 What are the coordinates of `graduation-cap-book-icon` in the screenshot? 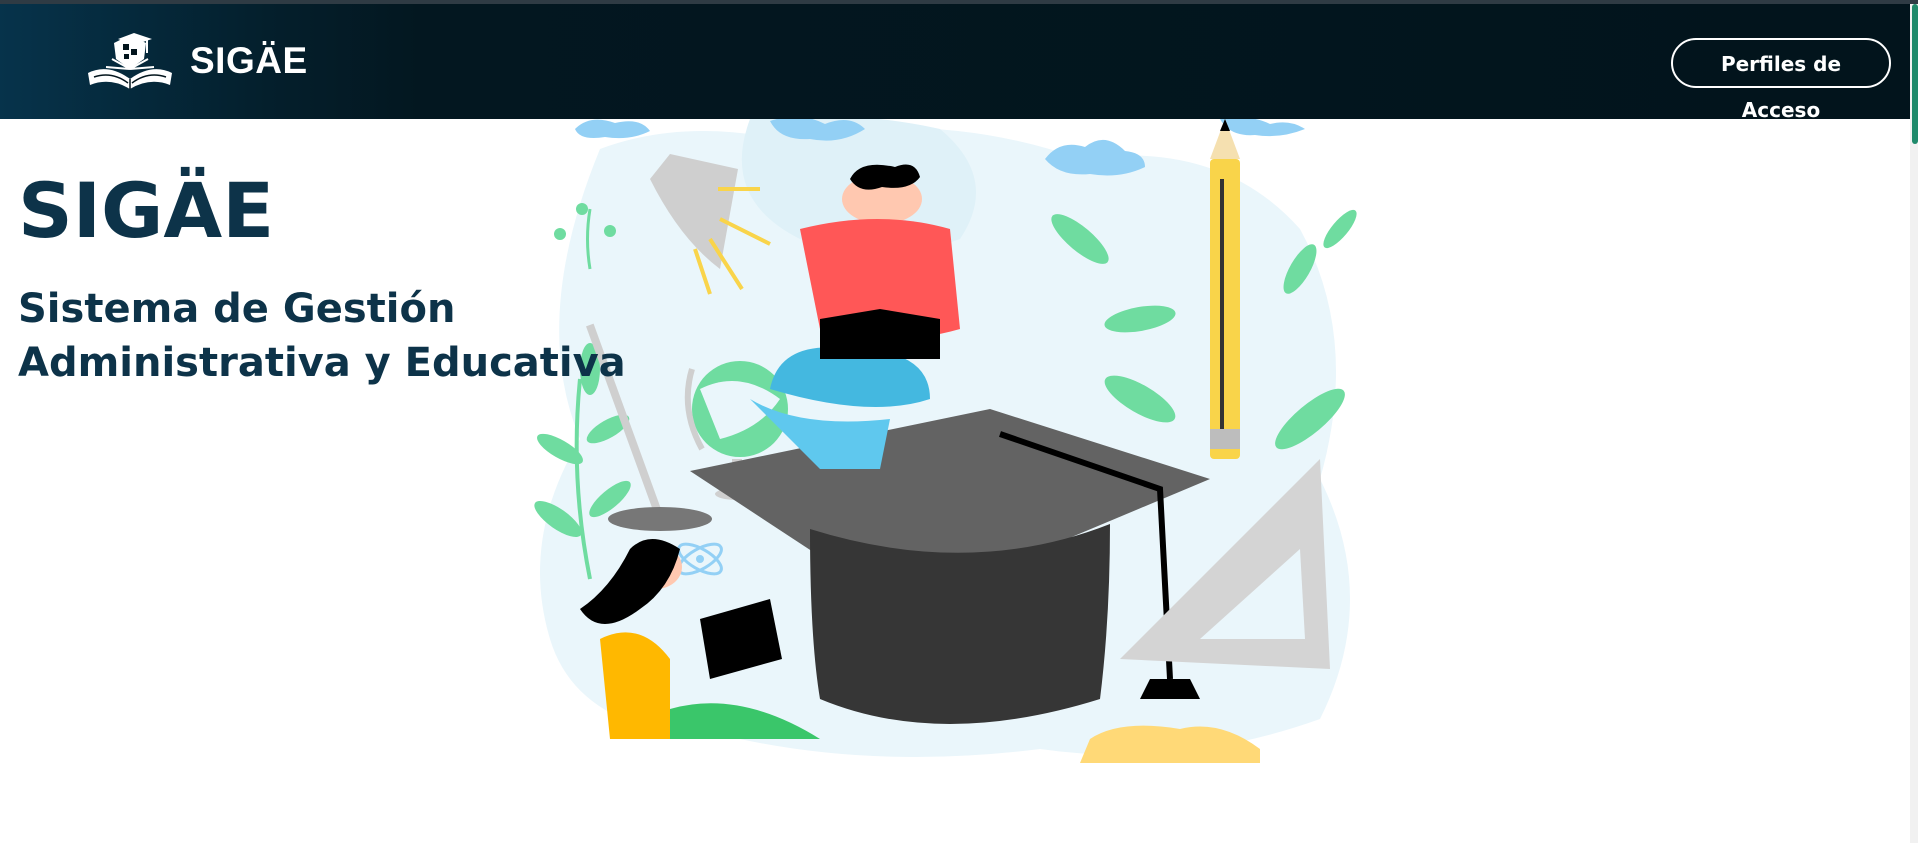 It's located at (130, 61).